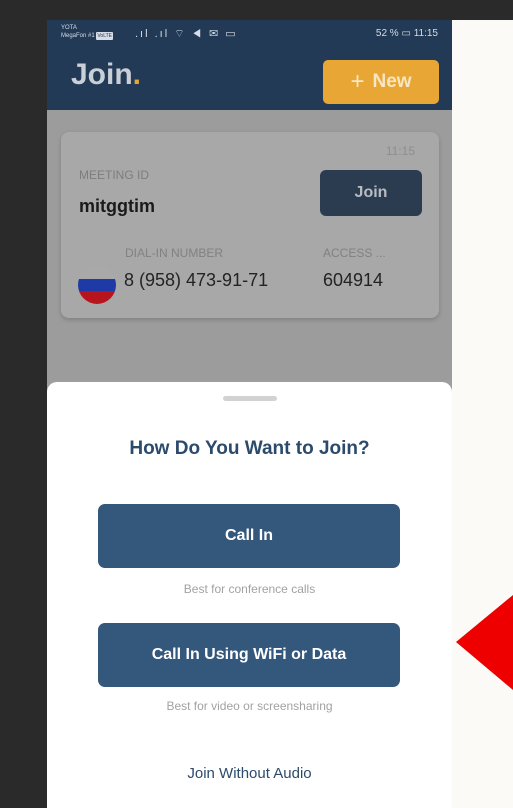 The width and height of the screenshot is (513, 808). I want to click on app-logo: Join., so click(106, 75).